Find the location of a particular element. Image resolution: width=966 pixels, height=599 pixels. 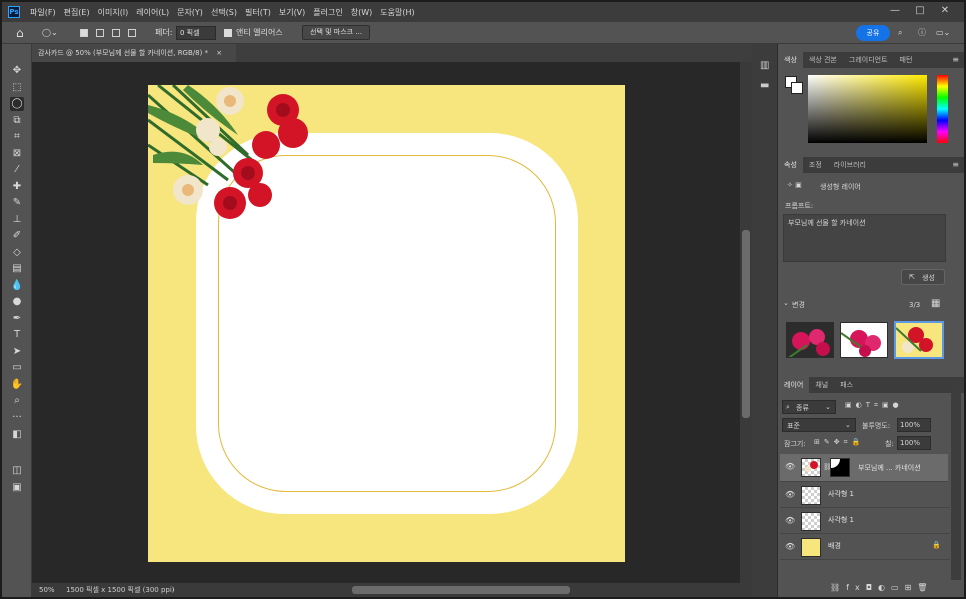

lock-icon: 🔒 is located at coordinates (936, 545).